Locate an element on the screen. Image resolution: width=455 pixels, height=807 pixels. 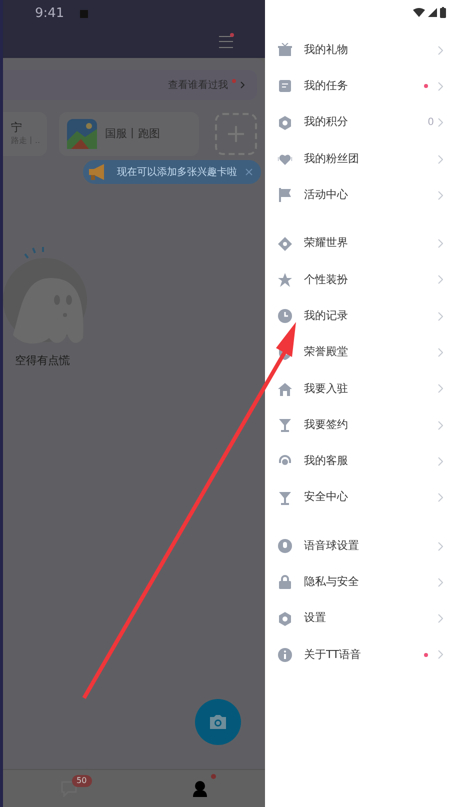
menu-item: 我的粉丝团 is located at coordinates (360, 159).